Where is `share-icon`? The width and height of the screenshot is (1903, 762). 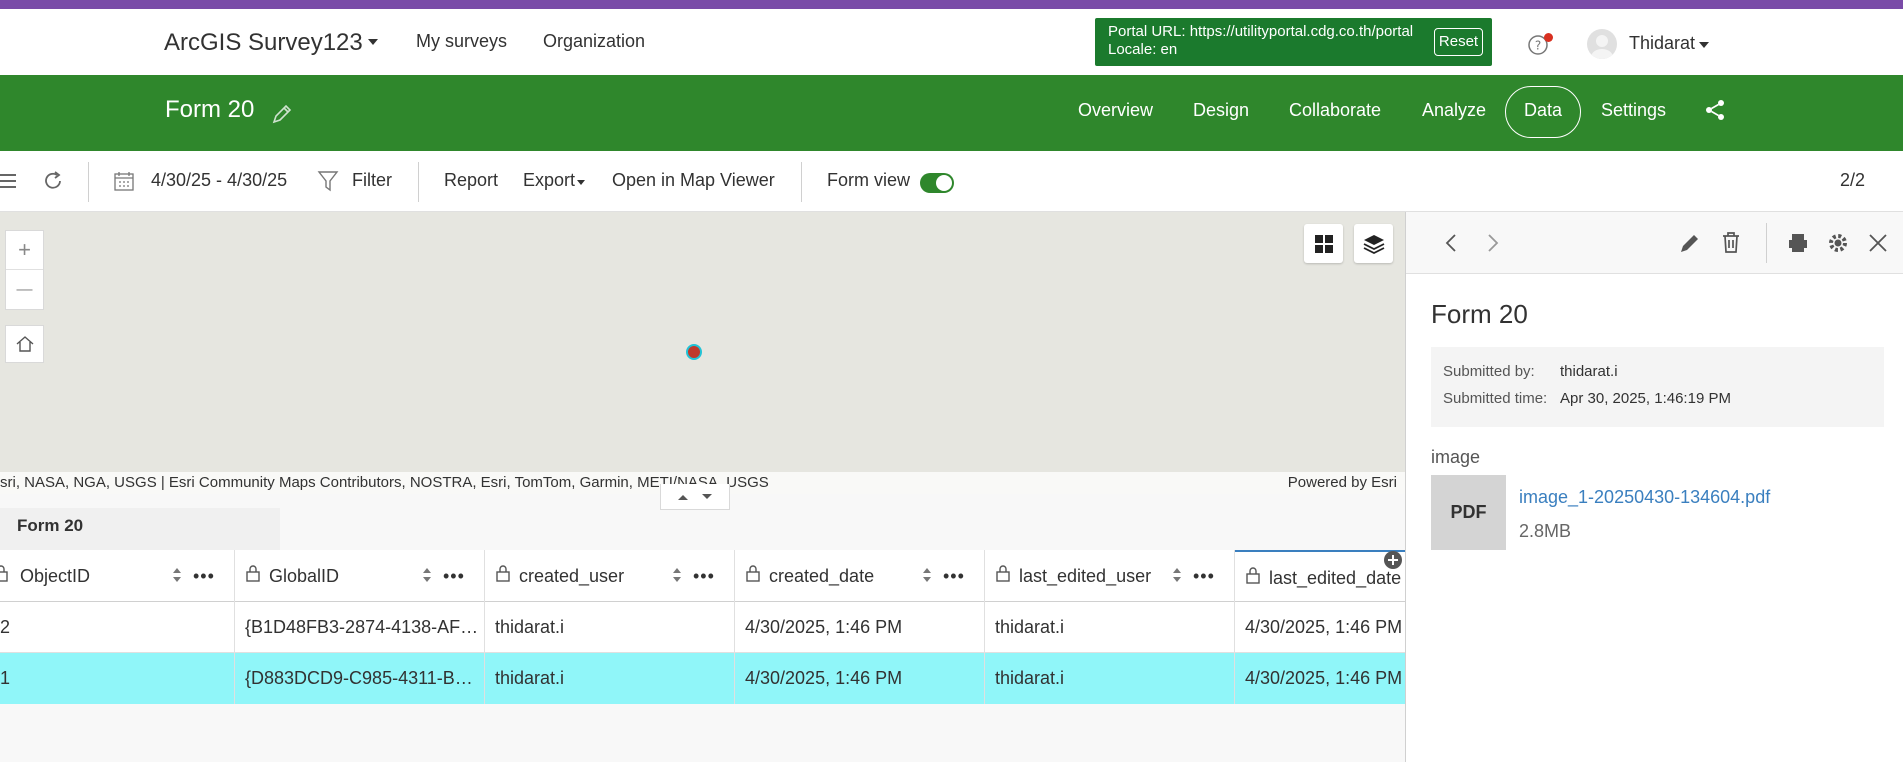 share-icon is located at coordinates (1715, 110).